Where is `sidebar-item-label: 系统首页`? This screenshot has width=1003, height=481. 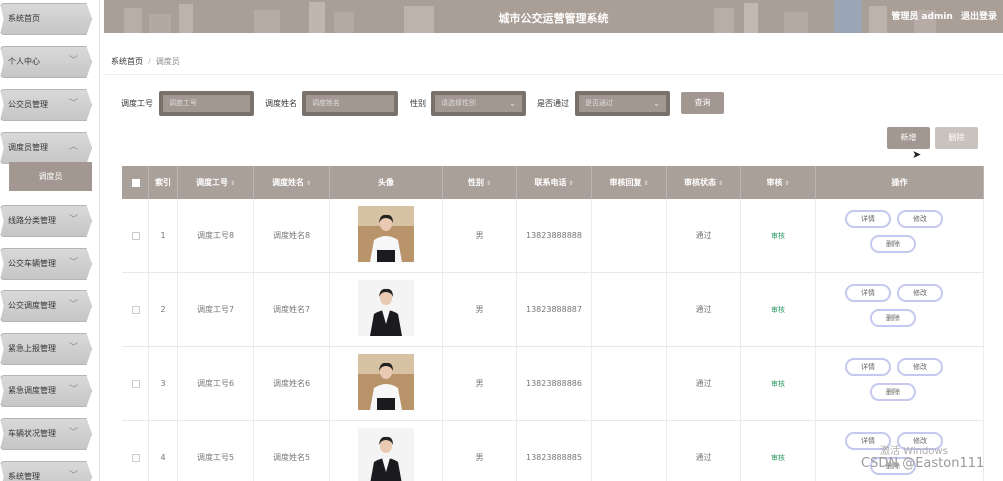 sidebar-item-label: 系统首页 is located at coordinates (24, 18).